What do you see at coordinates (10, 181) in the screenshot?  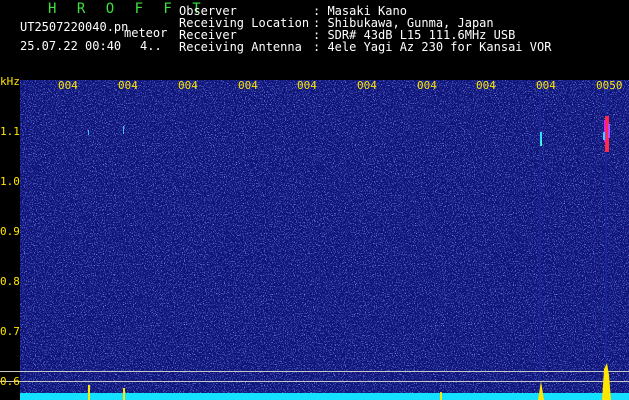 I see `y-tick-label: 1.0` at bounding box center [10, 181].